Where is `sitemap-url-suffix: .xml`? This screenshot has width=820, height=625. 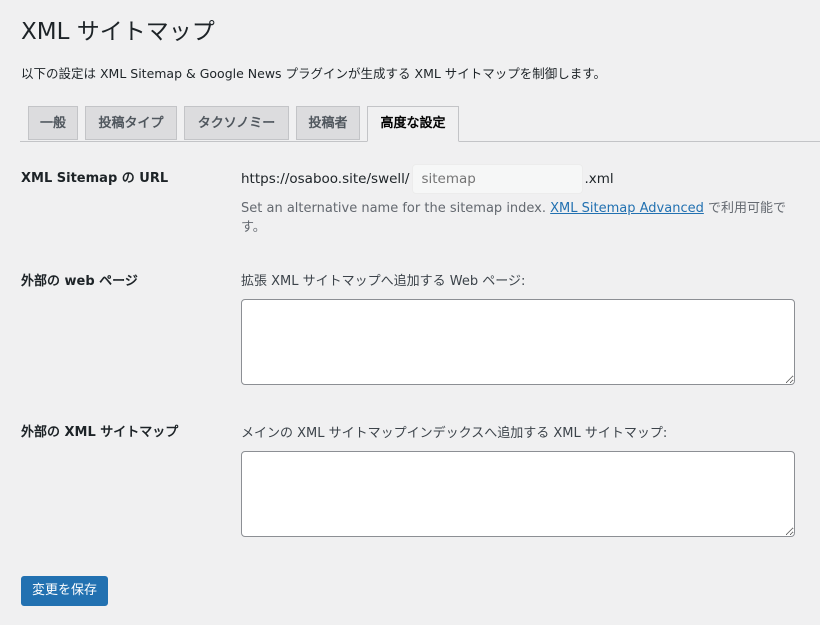
sitemap-url-suffix: .xml is located at coordinates (599, 179).